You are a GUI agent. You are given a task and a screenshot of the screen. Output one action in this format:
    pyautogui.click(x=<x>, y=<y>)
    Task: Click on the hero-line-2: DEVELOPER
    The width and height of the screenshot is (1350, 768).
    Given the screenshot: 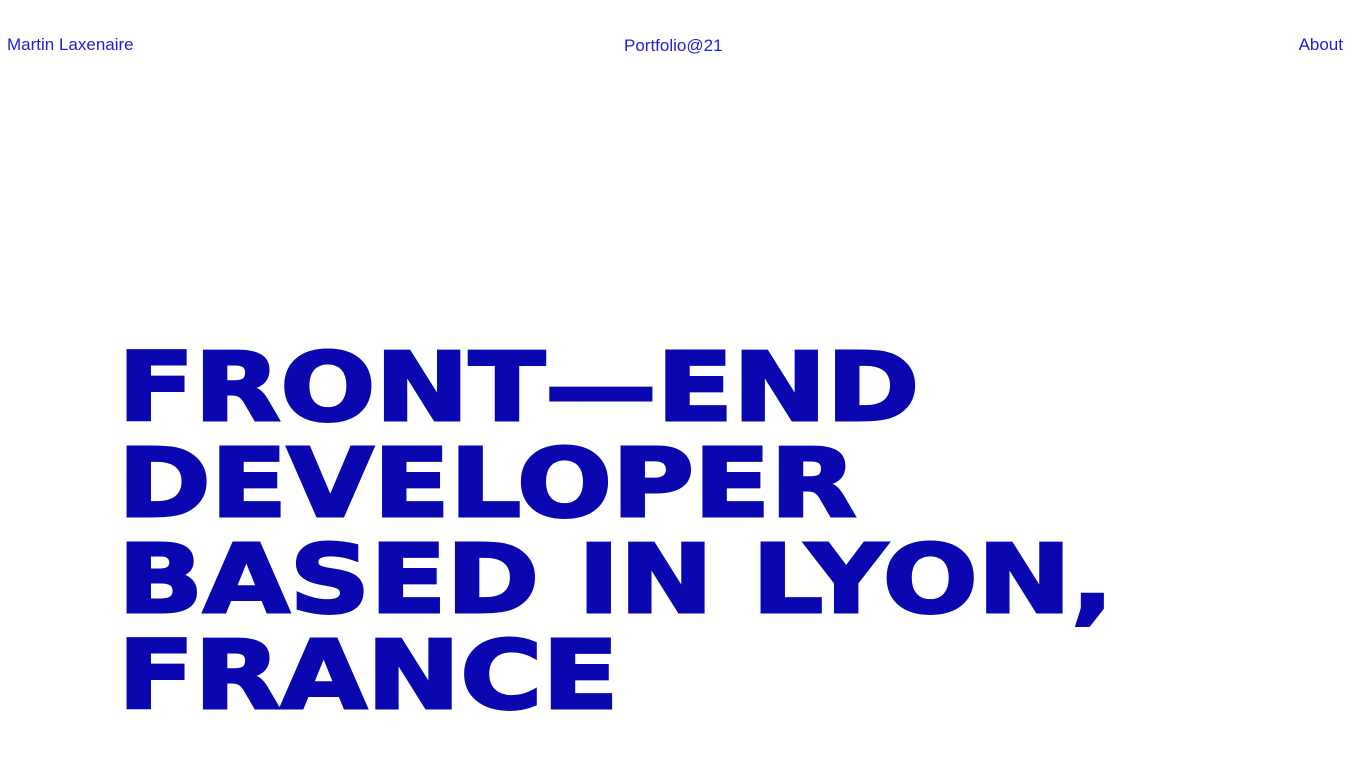 What is the action you would take?
    pyautogui.click(x=487, y=484)
    